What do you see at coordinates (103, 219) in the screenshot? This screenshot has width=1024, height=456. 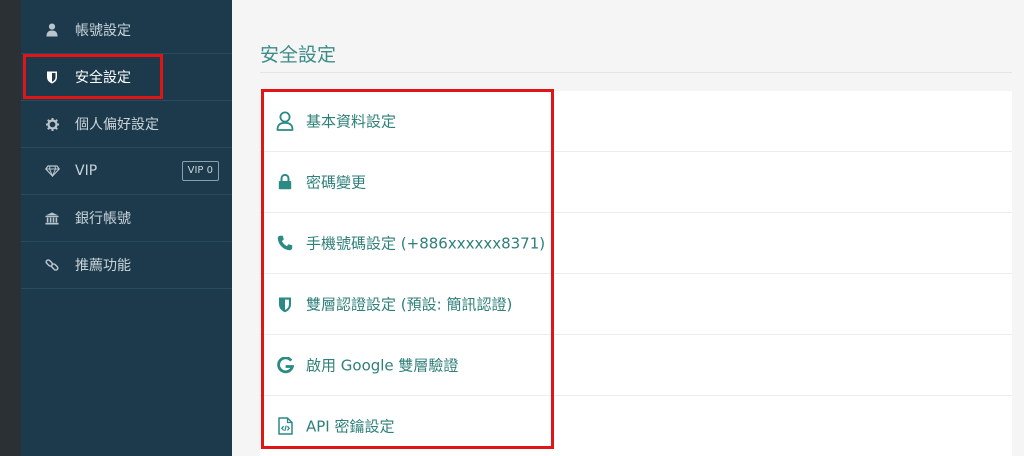 I see `sidebar-item-label: 銀行帳號` at bounding box center [103, 219].